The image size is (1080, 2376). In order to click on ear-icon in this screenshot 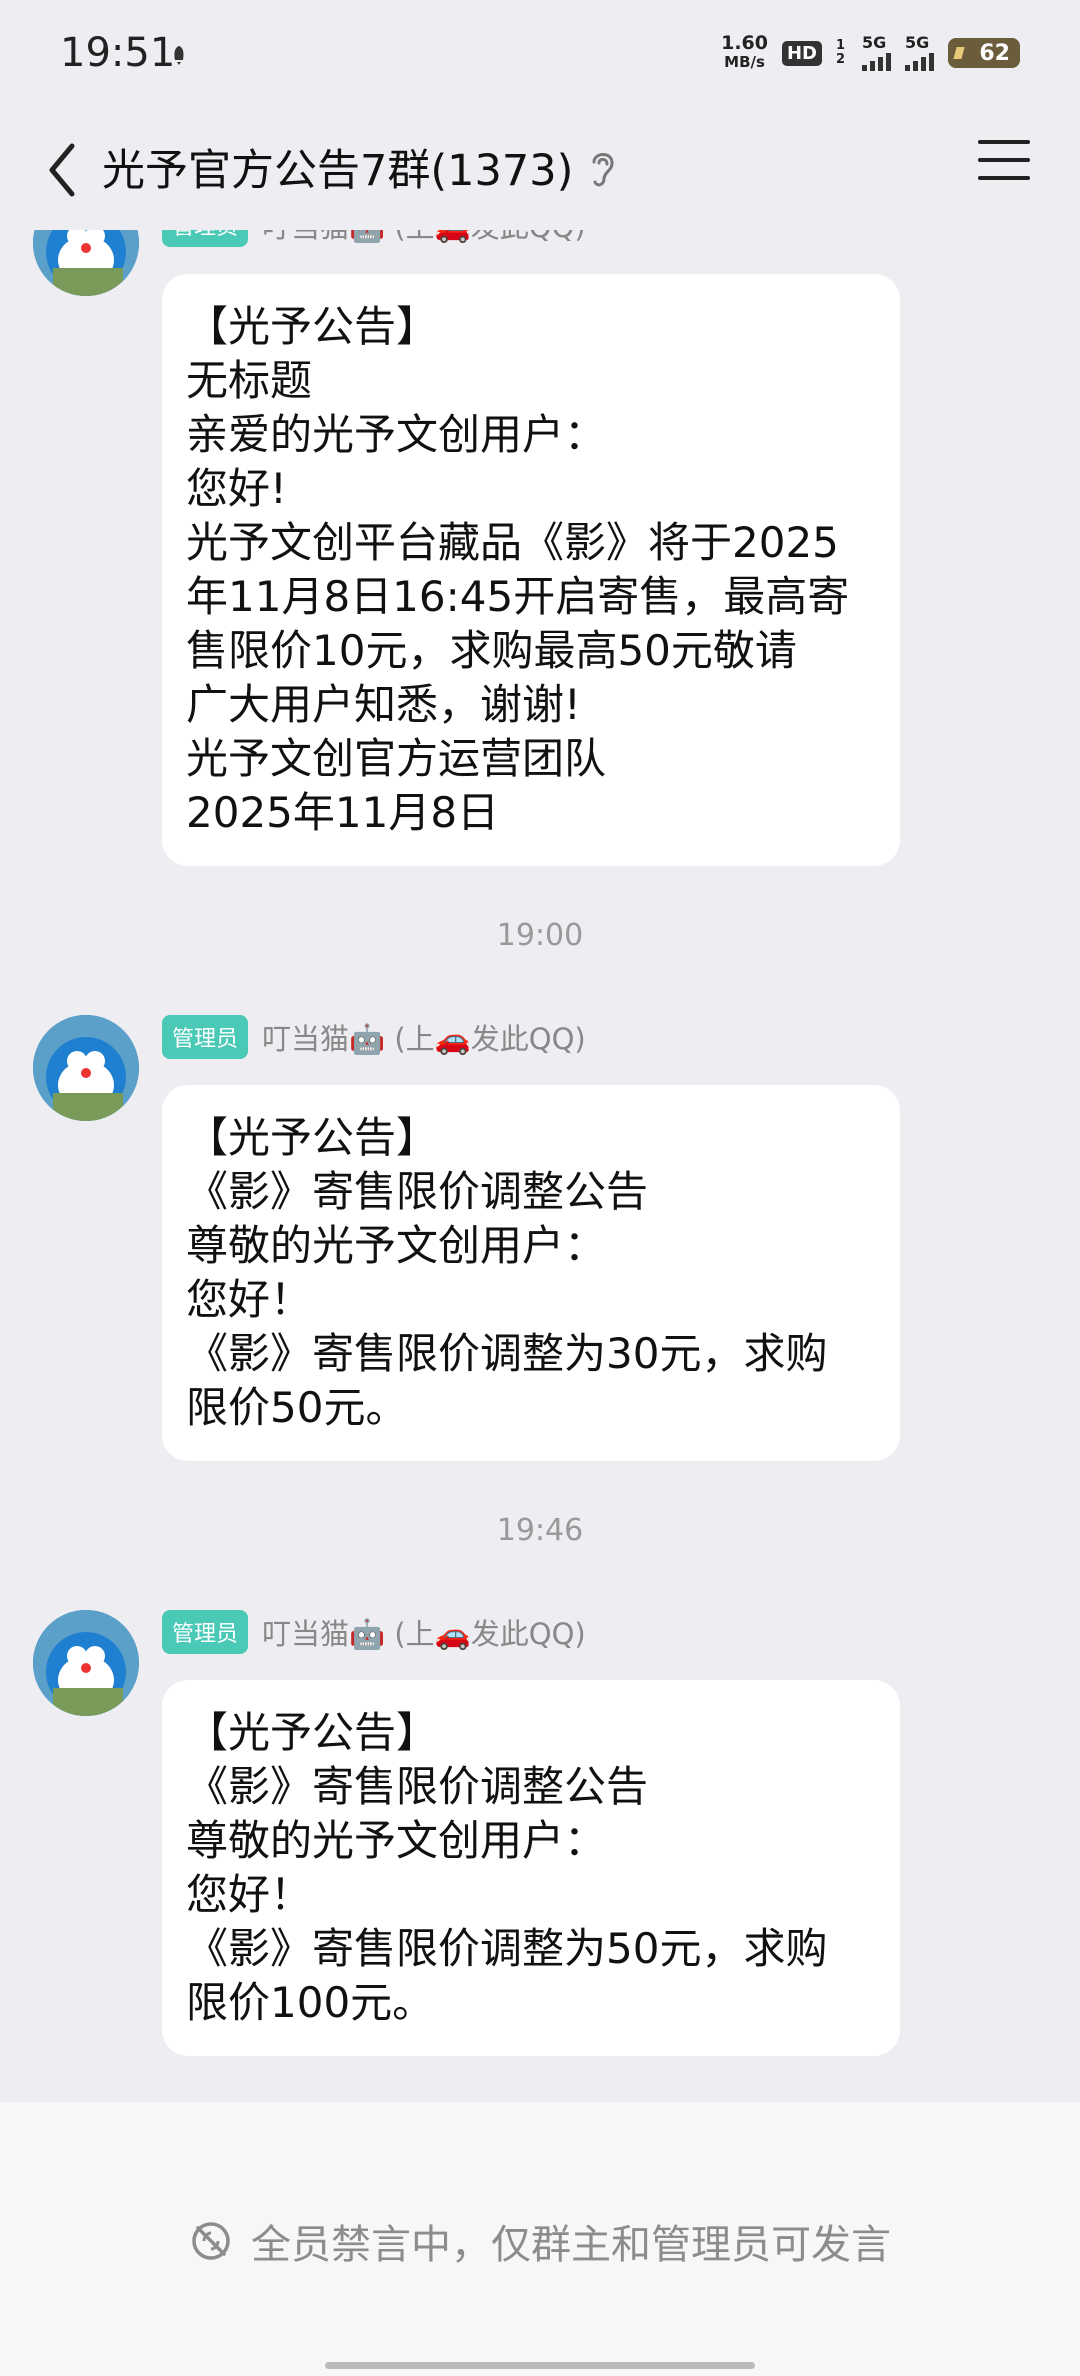, I will do `click(602, 168)`.